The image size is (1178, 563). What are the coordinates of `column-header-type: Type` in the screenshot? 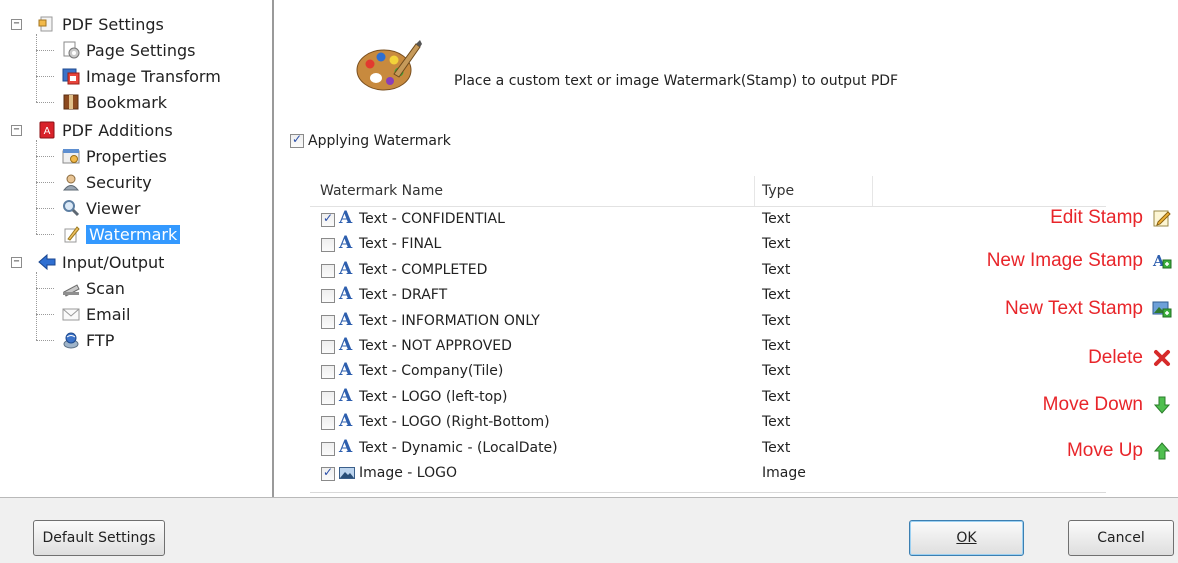 It's located at (778, 191).